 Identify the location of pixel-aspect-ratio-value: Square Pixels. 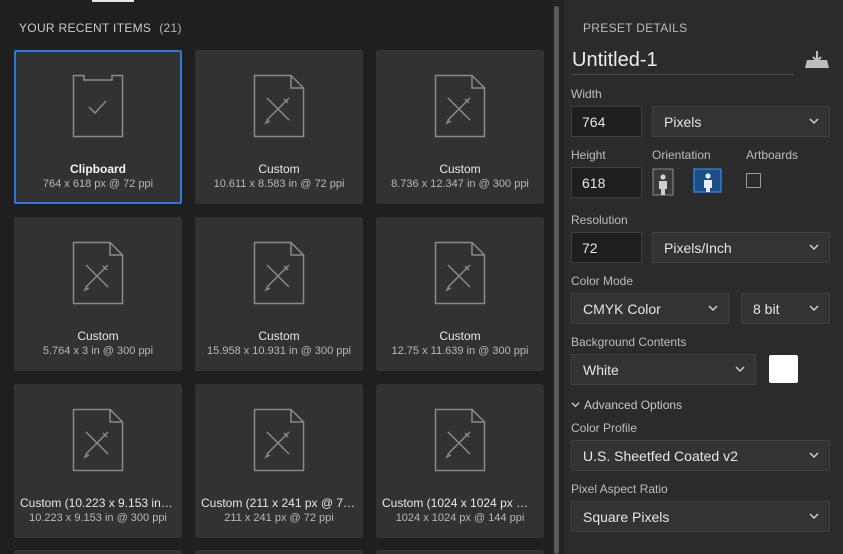
(626, 517).